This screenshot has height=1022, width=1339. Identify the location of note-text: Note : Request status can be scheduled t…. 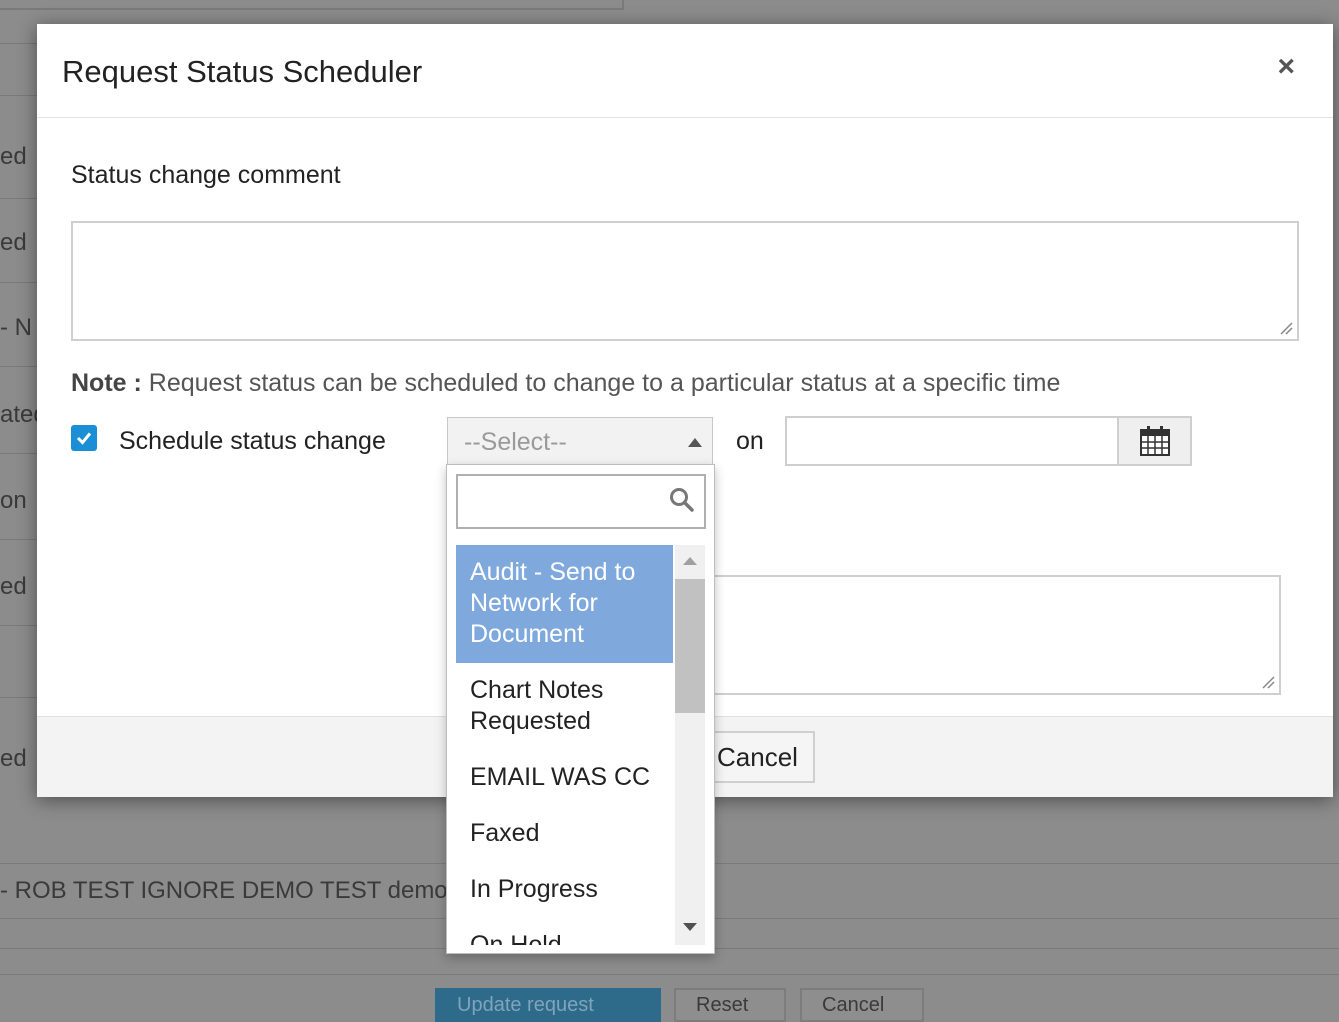
(565, 383).